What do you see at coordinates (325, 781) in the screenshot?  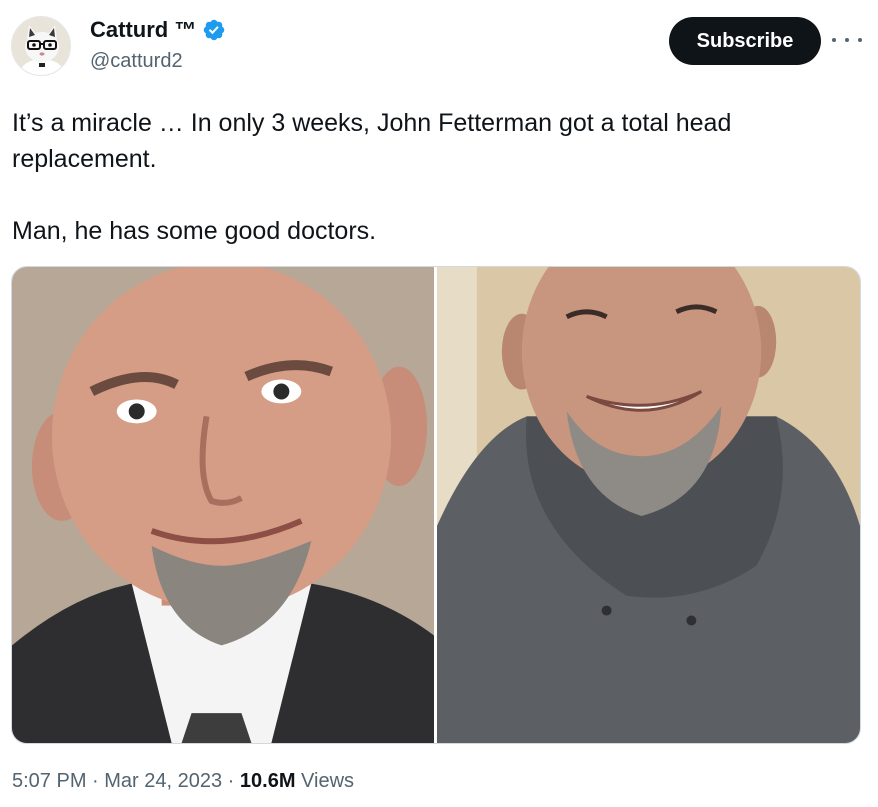 I see `views-label: Views` at bounding box center [325, 781].